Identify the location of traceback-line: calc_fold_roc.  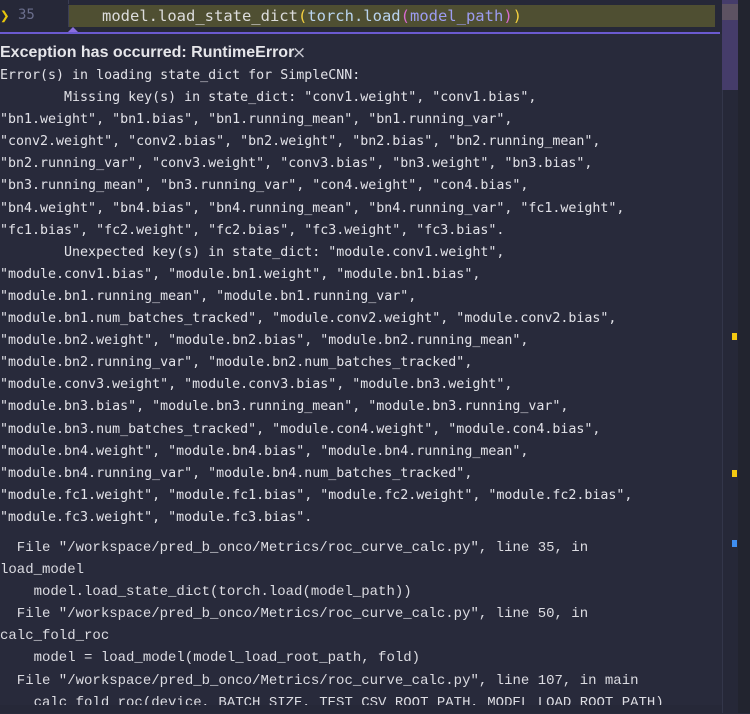
(55, 636).